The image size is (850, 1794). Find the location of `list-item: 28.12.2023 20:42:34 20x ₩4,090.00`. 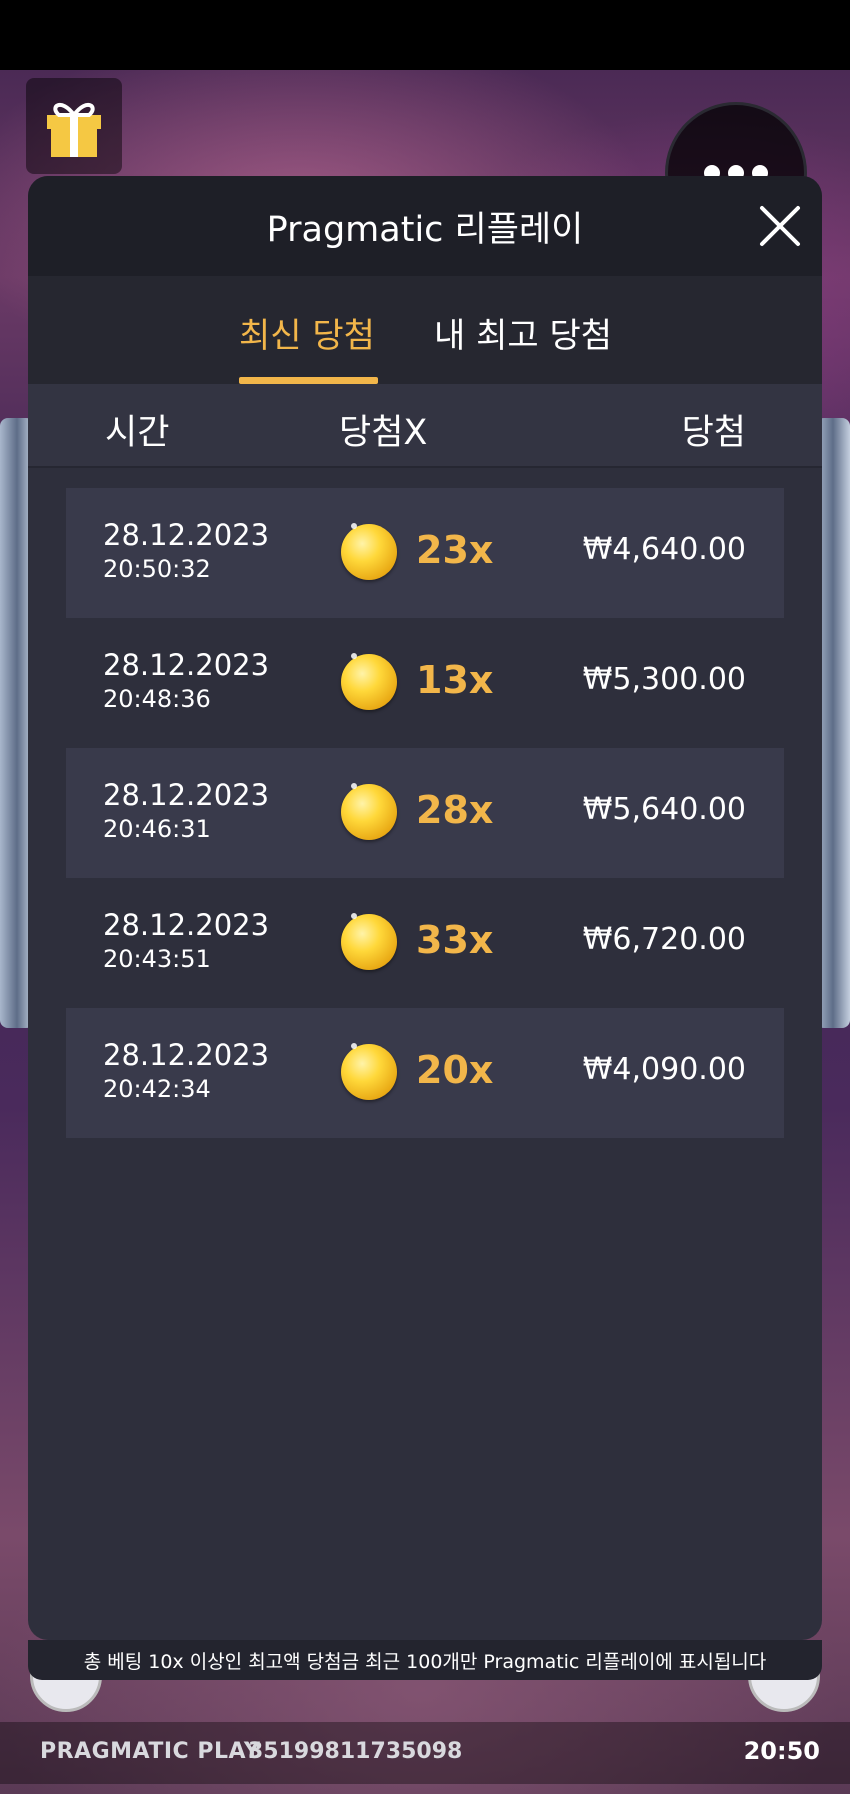

list-item: 28.12.2023 20:42:34 20x ₩4,090.00 is located at coordinates (425, 1073).